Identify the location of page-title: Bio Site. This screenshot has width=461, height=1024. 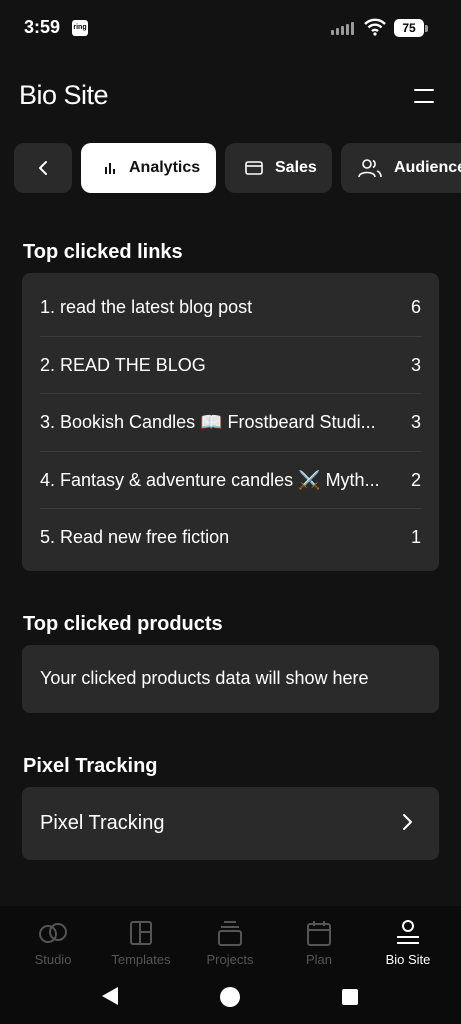
(64, 95).